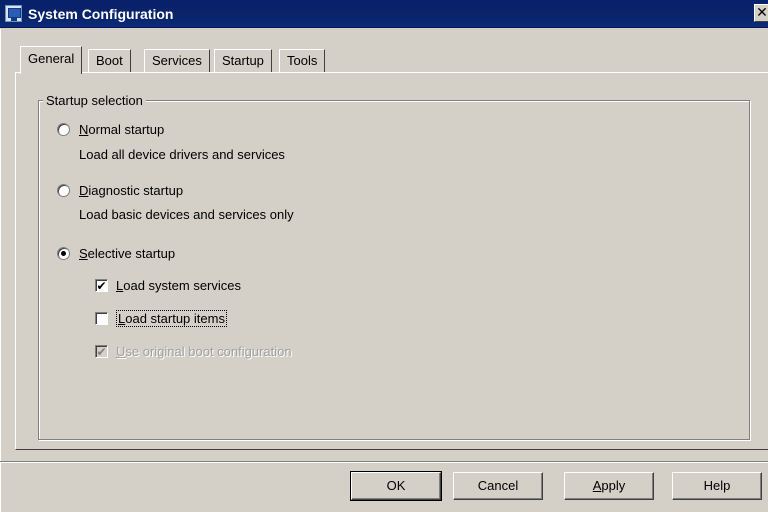 The height and width of the screenshot is (512, 768). Describe the element at coordinates (122, 129) in the screenshot. I see `normal-startup-label: Normal startup` at that location.